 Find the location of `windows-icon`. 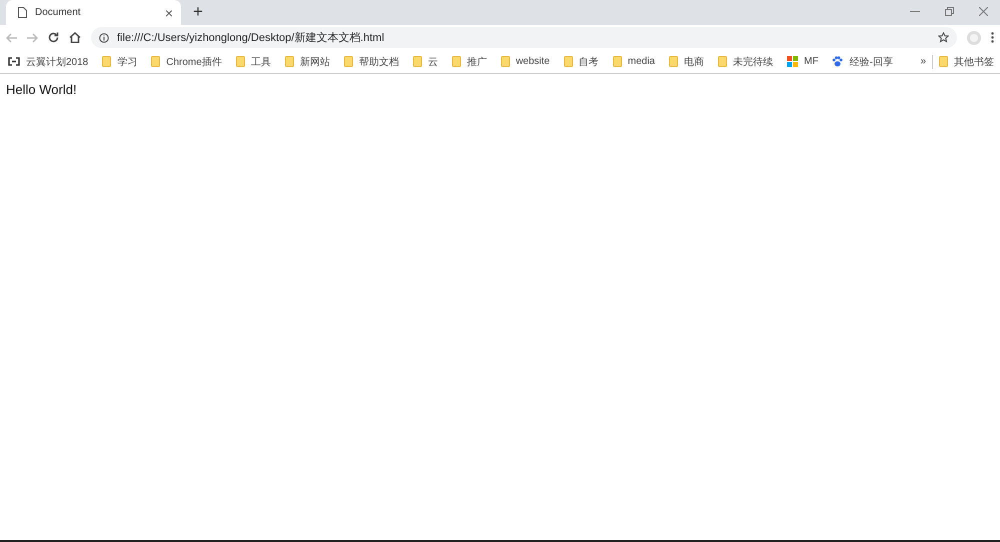

windows-icon is located at coordinates (792, 61).